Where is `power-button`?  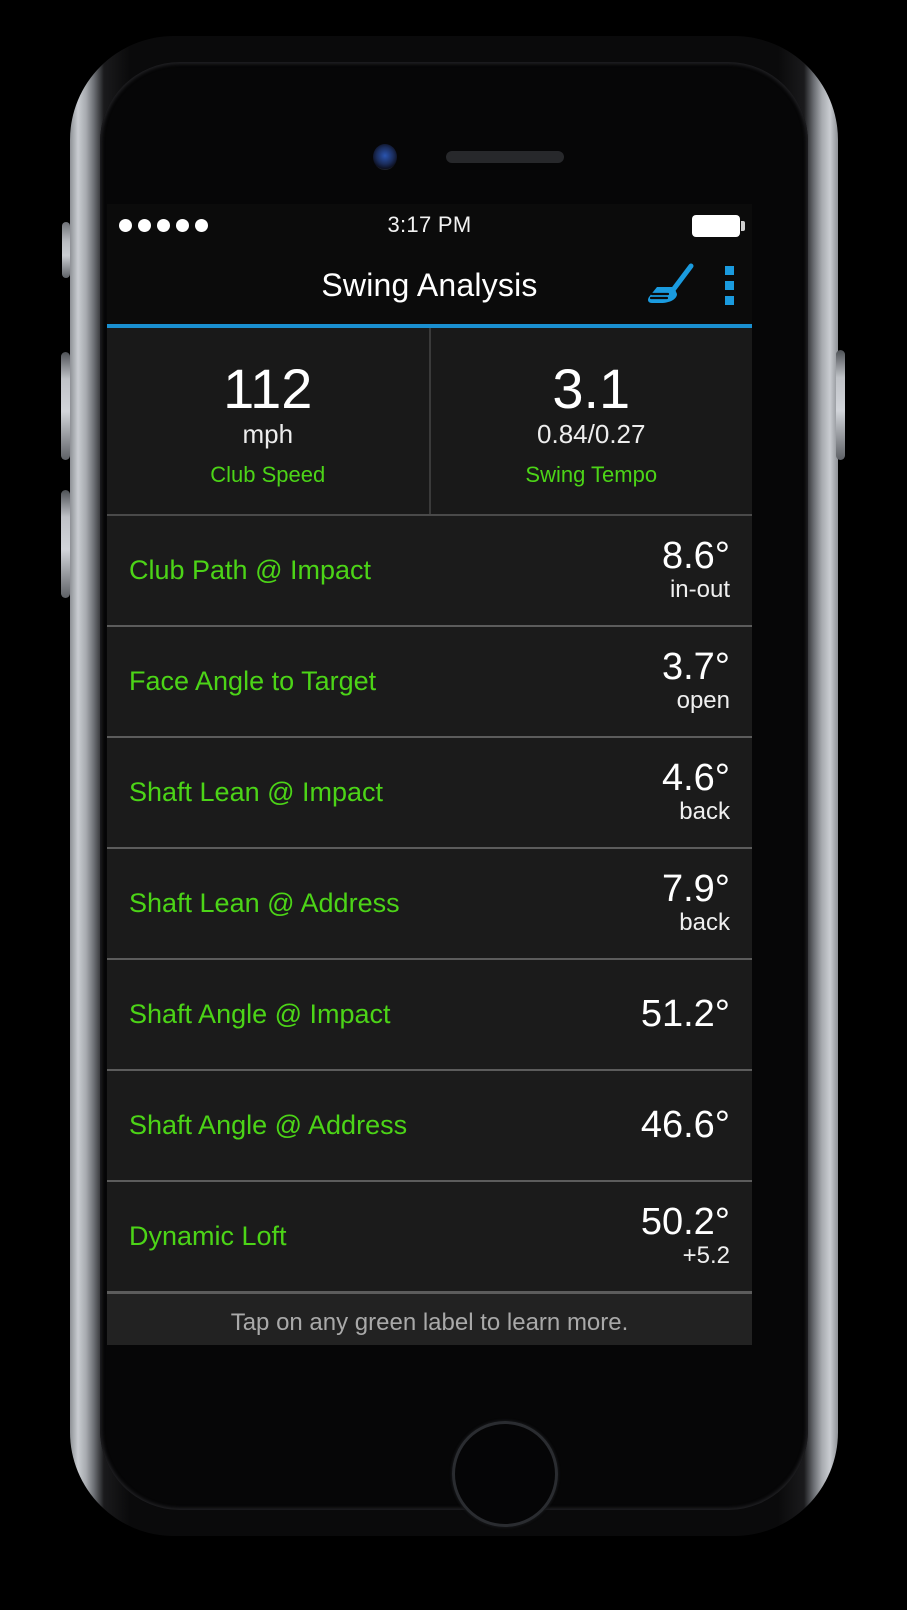
power-button is located at coordinates (840, 405).